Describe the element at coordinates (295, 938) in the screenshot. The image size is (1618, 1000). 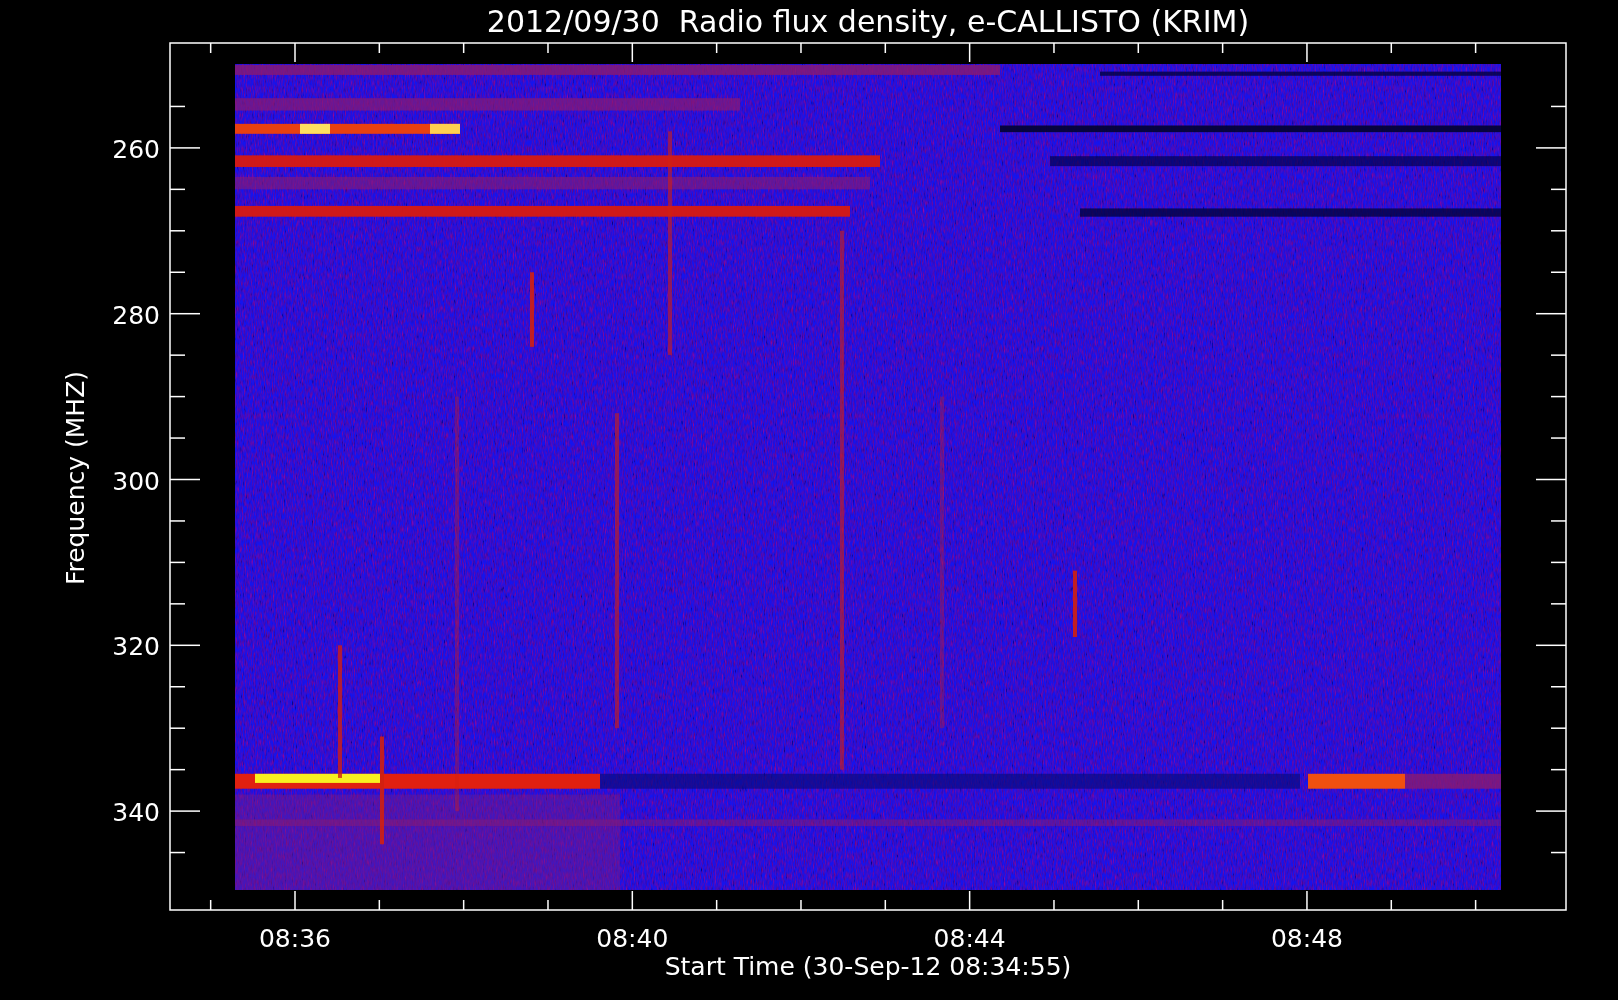
I see `tick-label: 08:36` at that location.